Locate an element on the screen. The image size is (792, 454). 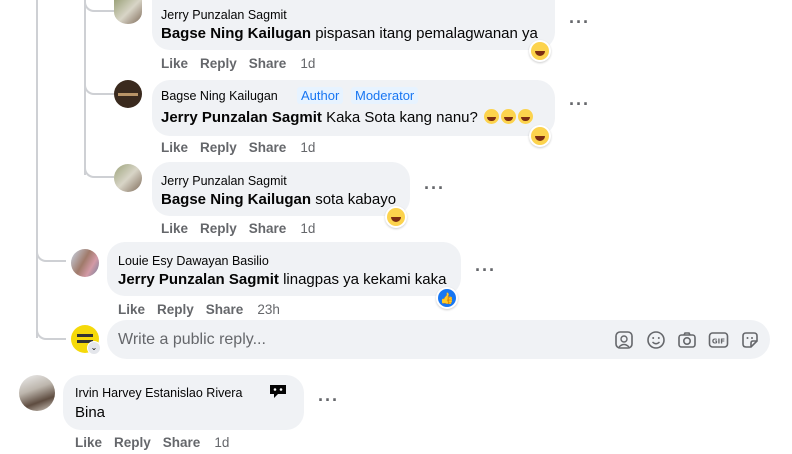
svg-text: GIF is located at coordinates (718, 341).